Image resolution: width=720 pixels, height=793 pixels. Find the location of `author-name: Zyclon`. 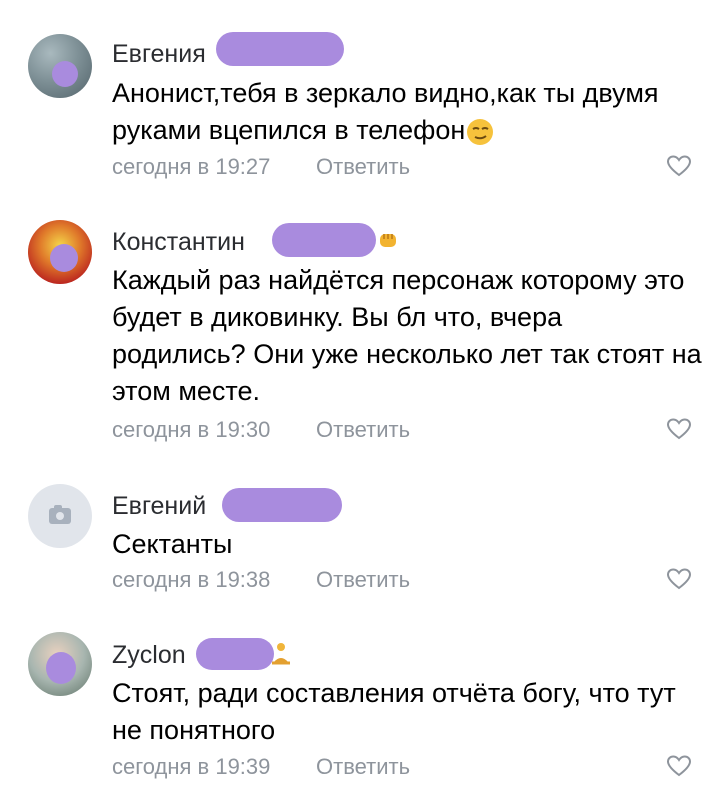

author-name: Zyclon is located at coordinates (149, 655).